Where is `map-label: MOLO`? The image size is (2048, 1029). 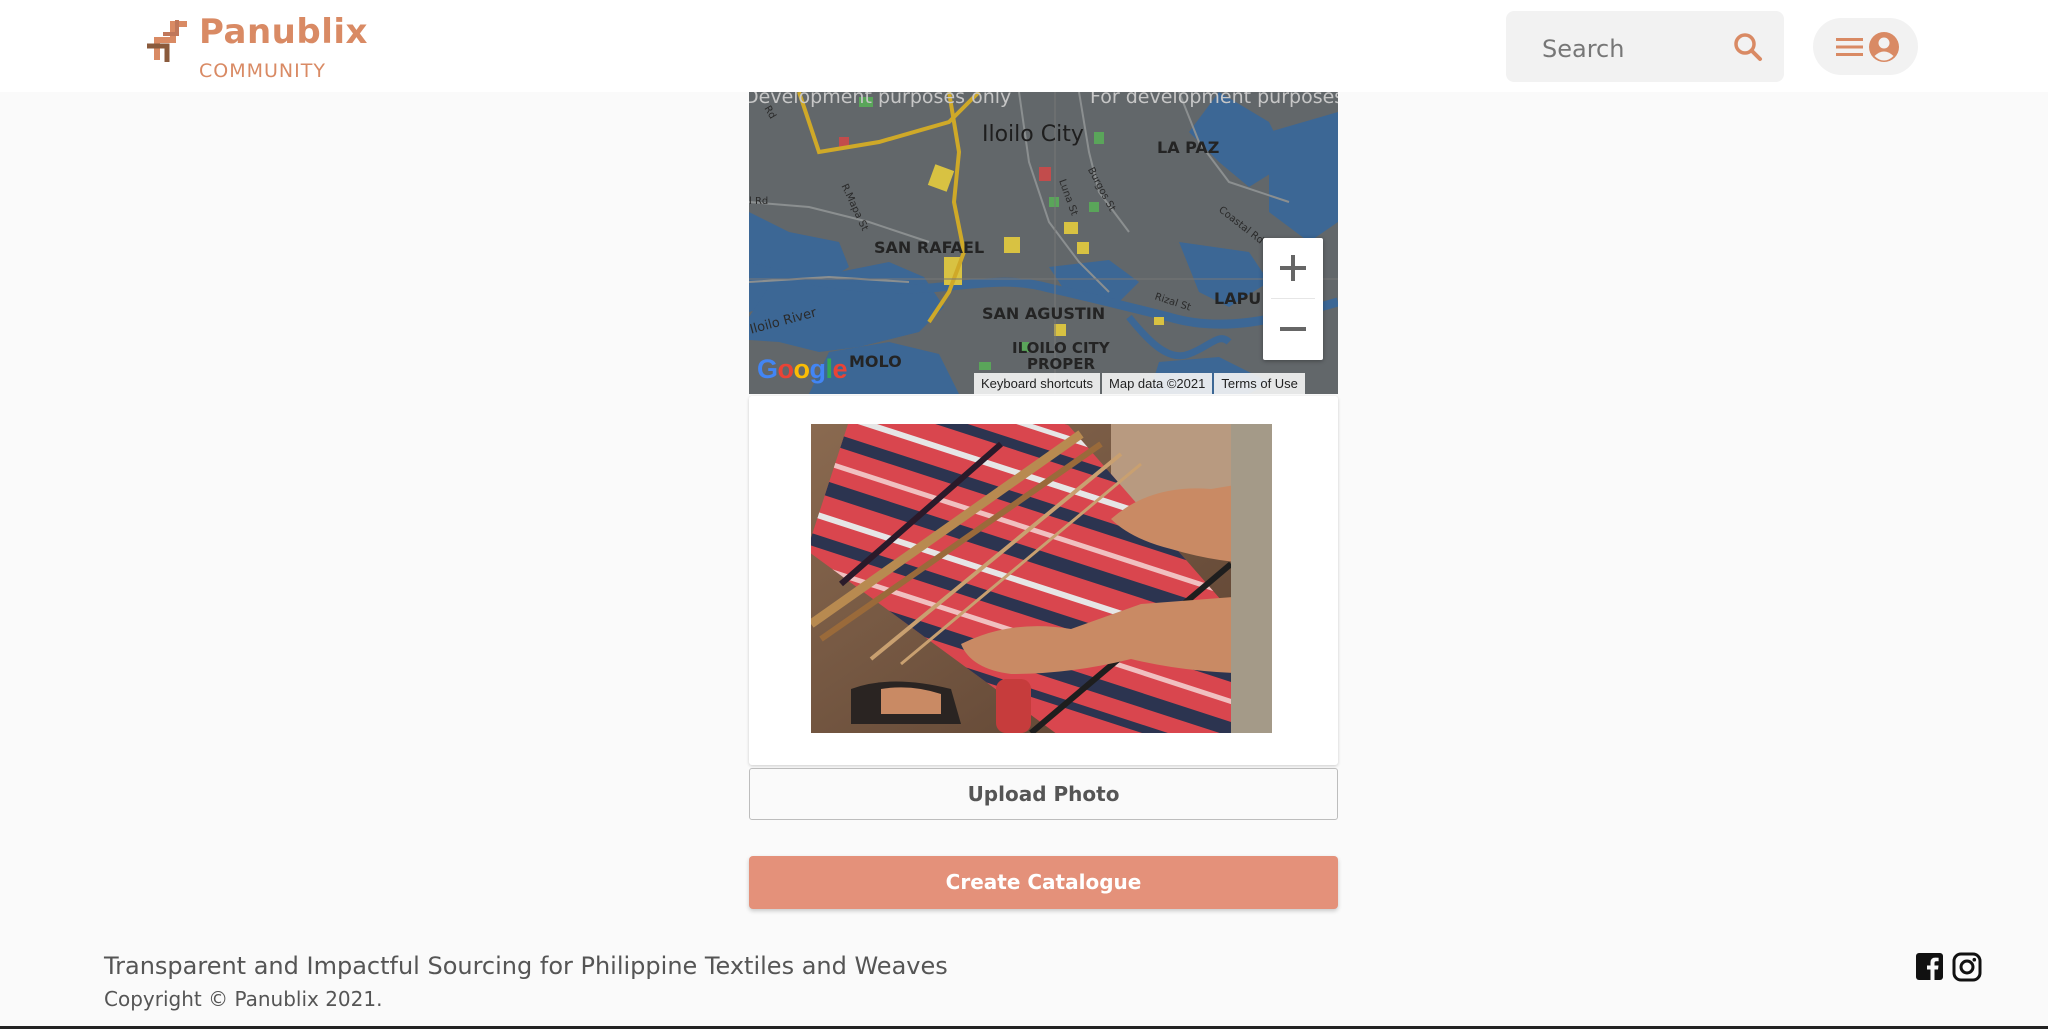 map-label: MOLO is located at coordinates (875, 361).